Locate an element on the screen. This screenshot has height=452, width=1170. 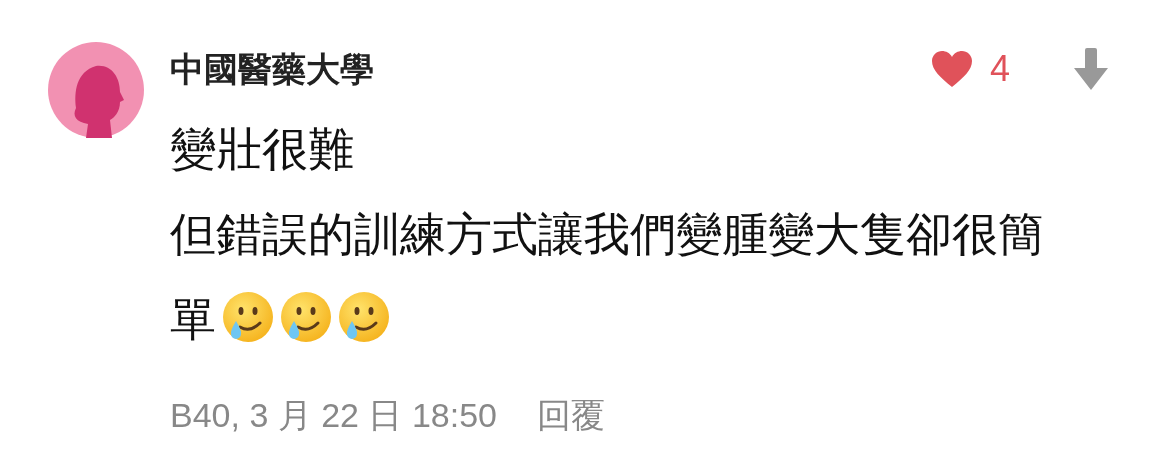
like-button: 4 is located at coordinates (969, 69).